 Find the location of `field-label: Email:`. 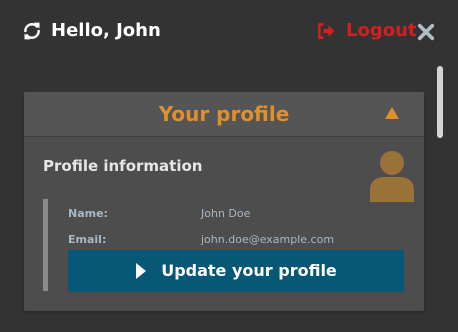

field-label: Email: is located at coordinates (87, 239).